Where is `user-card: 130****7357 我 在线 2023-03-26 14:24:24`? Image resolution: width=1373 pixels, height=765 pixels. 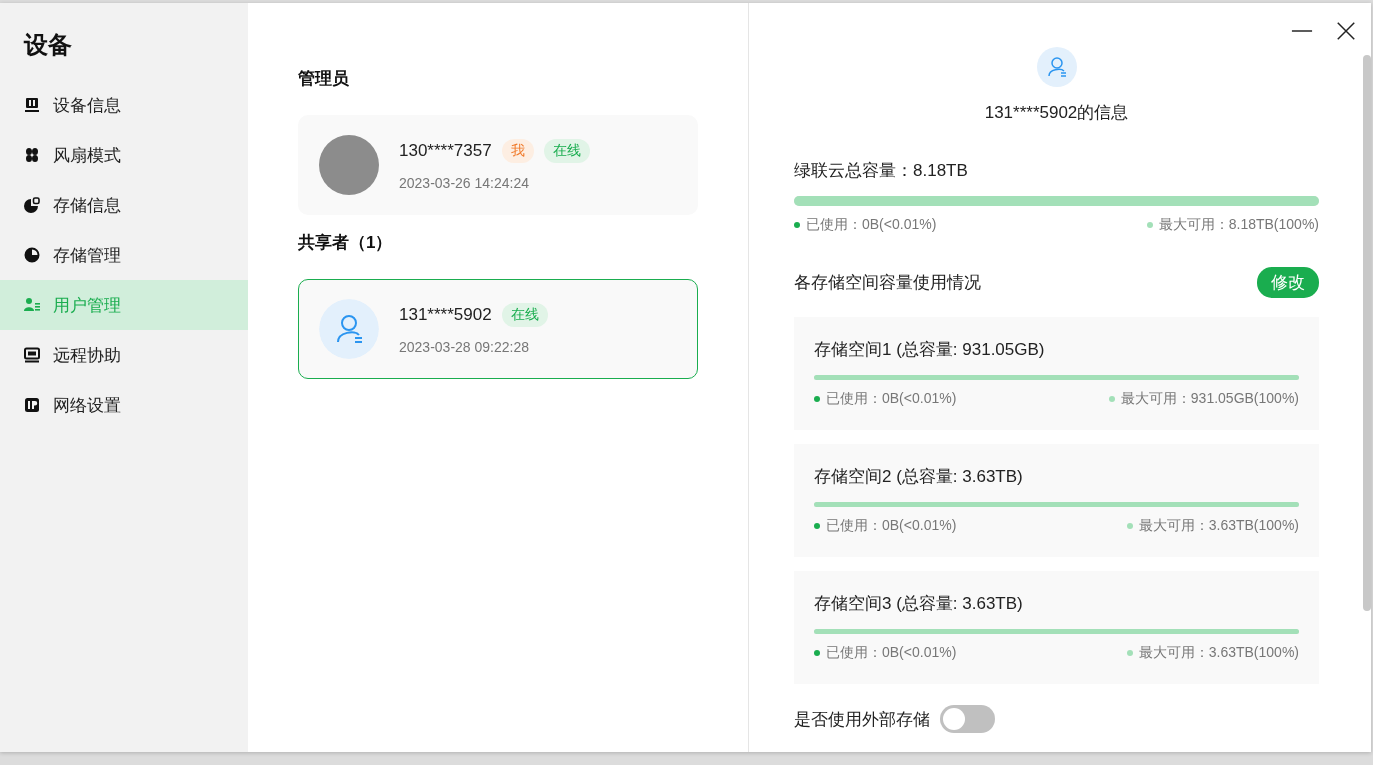 user-card: 130****7357 我 在线 2023-03-26 14:24:24 is located at coordinates (498, 165).